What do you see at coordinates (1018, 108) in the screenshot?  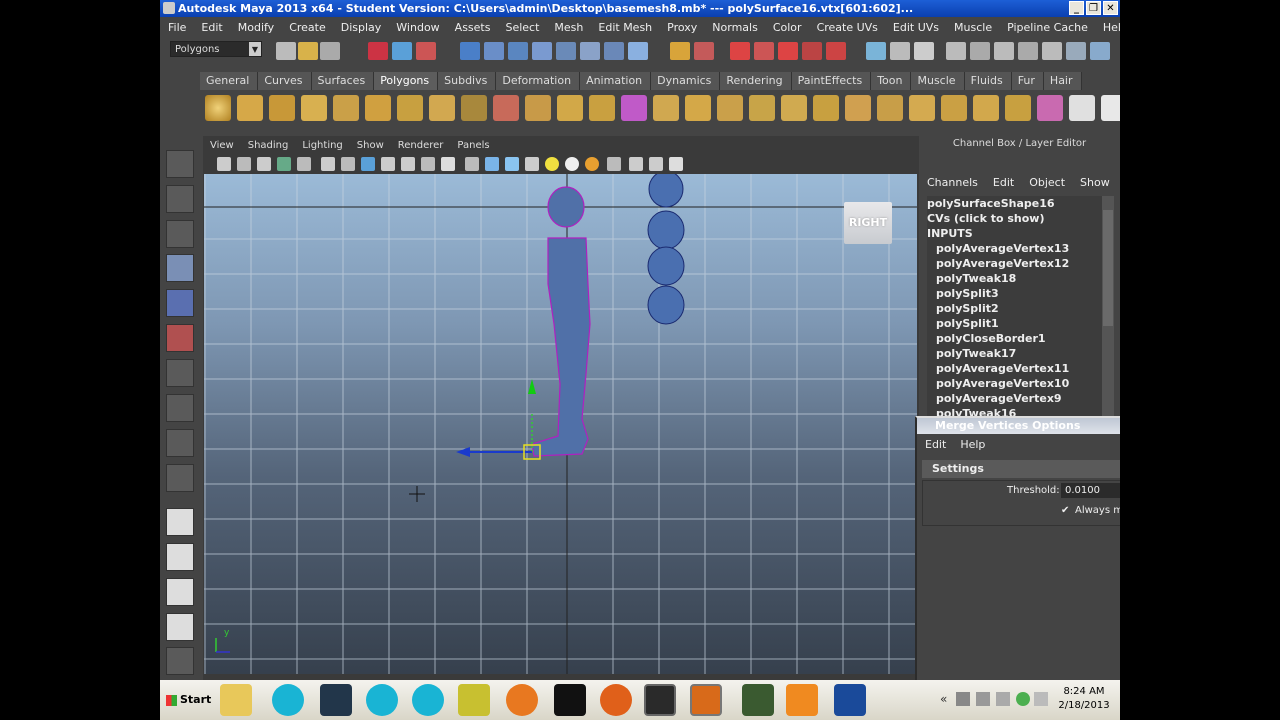 I see `cylindrical-mapping-icon` at bounding box center [1018, 108].